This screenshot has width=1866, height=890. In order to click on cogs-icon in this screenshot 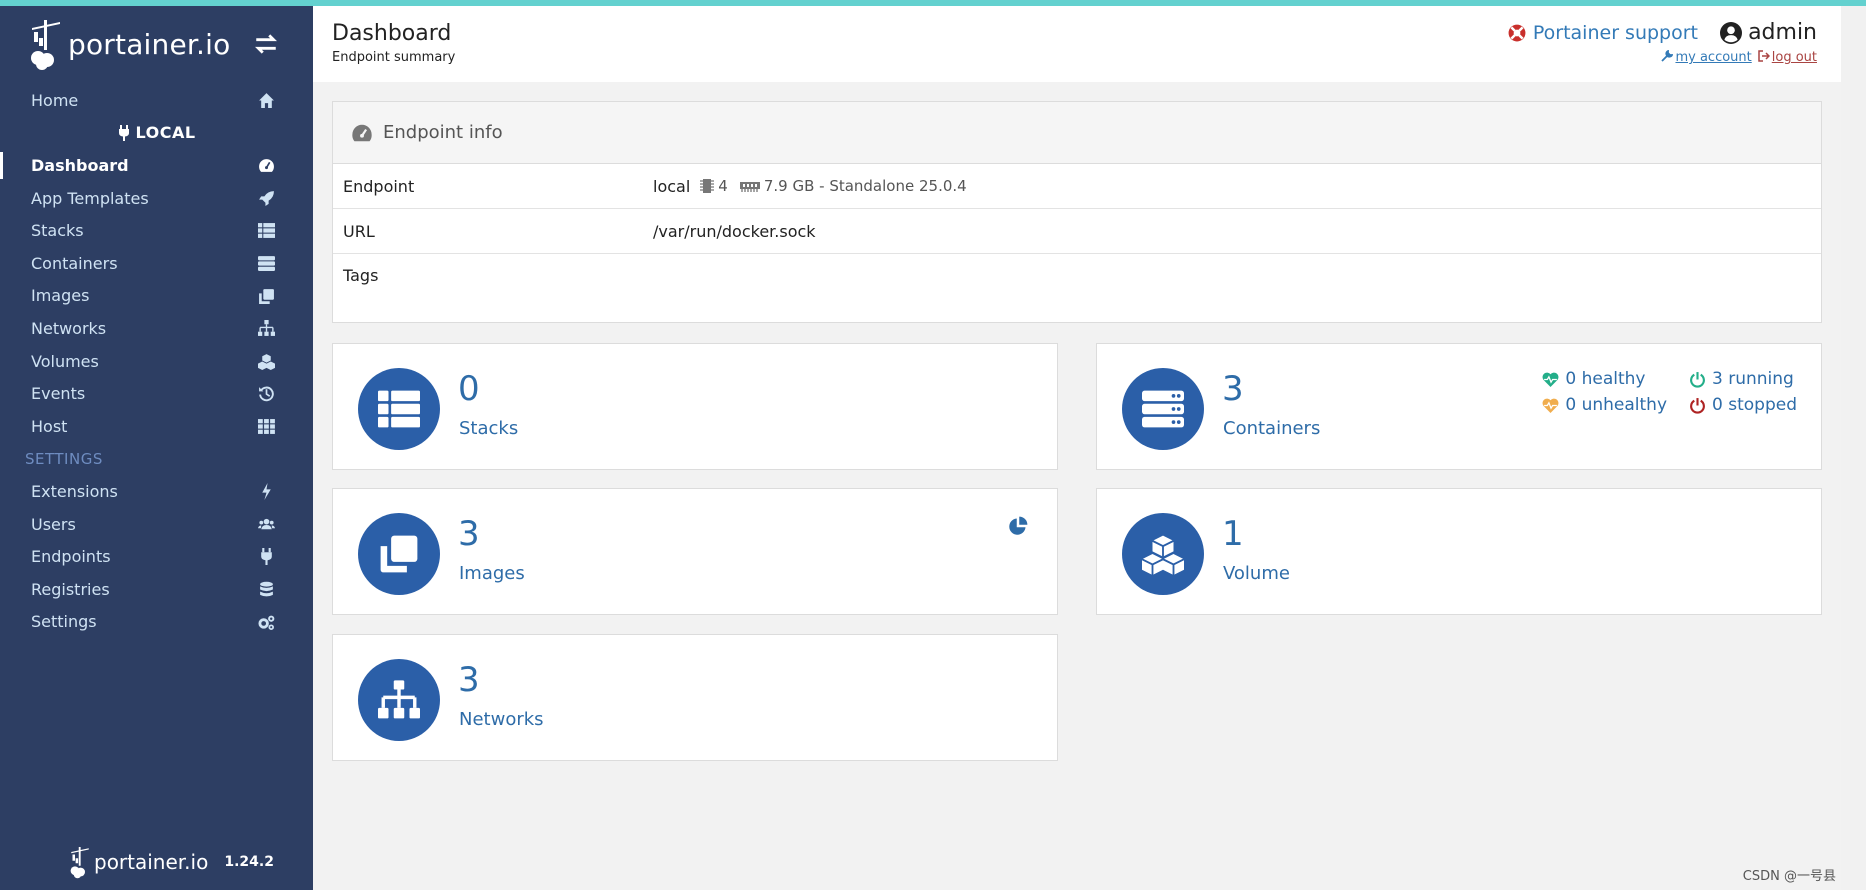, I will do `click(266, 622)`.